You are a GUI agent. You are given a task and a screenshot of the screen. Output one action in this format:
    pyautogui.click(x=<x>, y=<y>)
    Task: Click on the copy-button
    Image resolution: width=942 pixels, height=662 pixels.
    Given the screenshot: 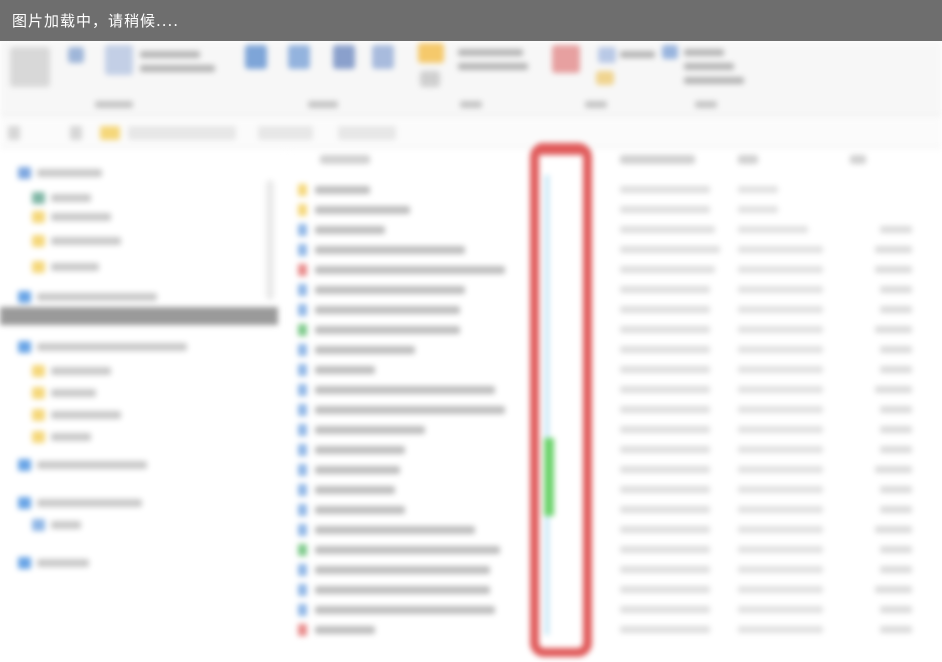 What is the action you would take?
    pyautogui.click(x=76, y=55)
    